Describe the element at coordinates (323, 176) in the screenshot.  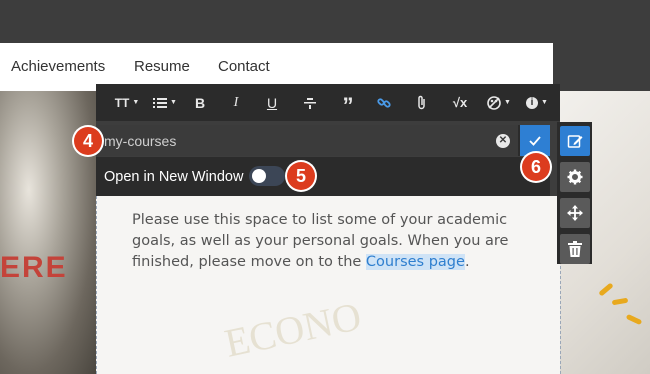
I see `new-window-bar: Open in New Window` at that location.